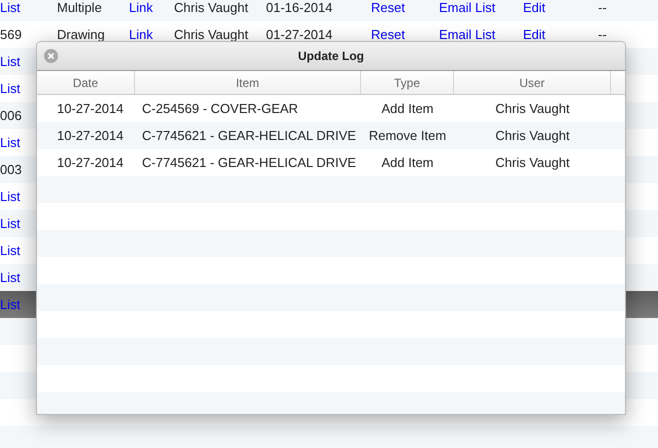  I want to click on table-cell: Drawing, so click(81, 34).